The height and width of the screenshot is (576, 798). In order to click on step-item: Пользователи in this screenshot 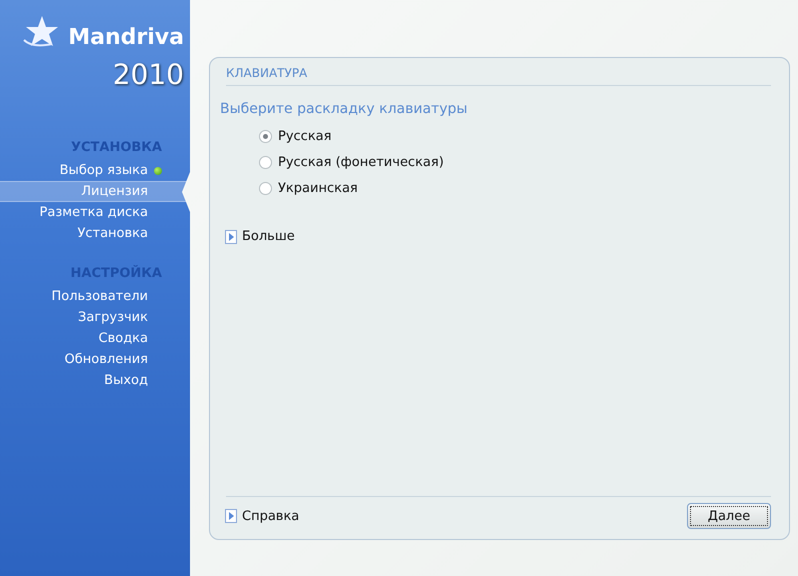, I will do `click(99, 297)`.